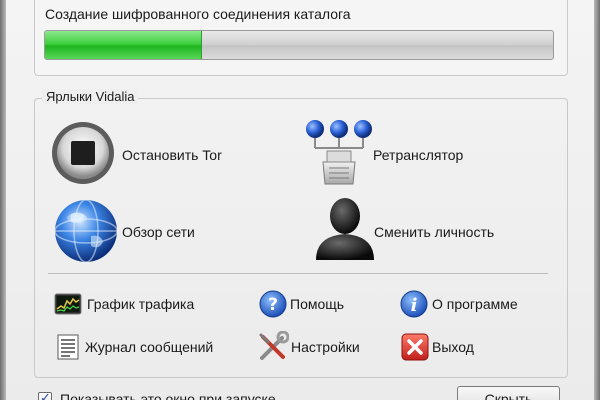 This screenshot has width=600, height=400. I want to click on svg-text: i, so click(414, 305).